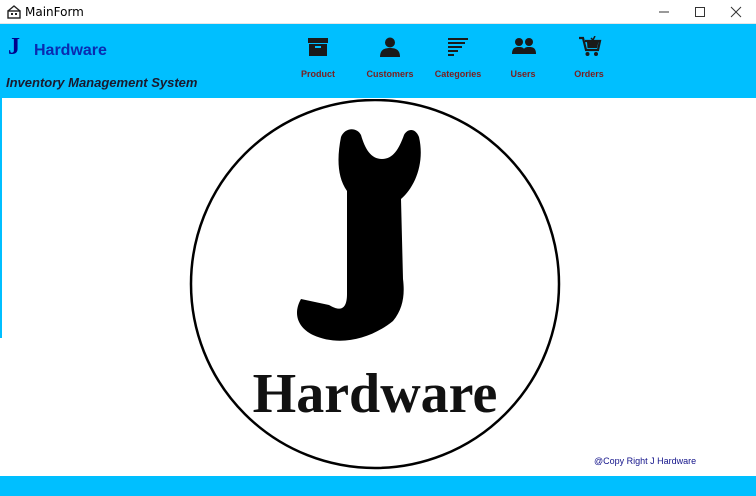  I want to click on maximize-button, so click(700, 12).